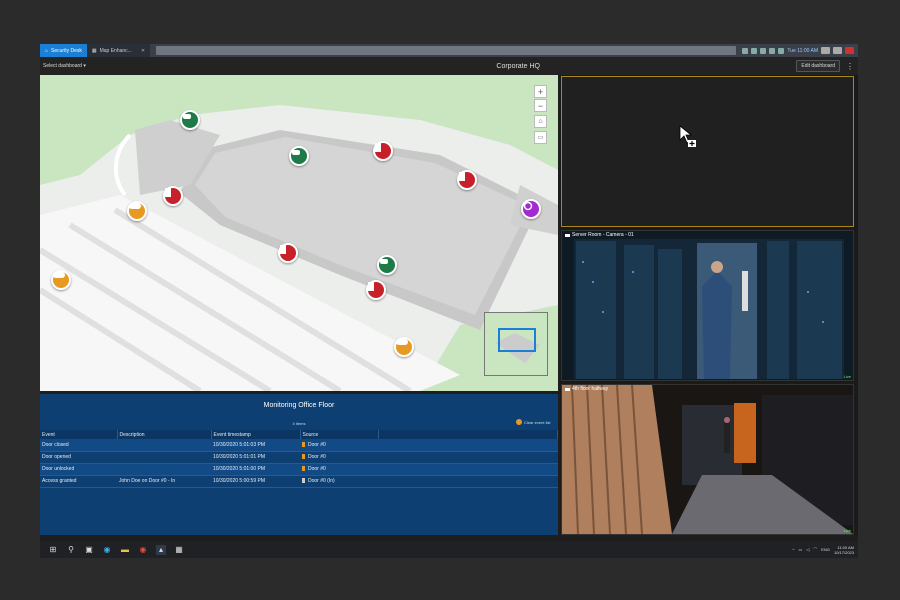 This screenshot has height=600, width=900. Describe the element at coordinates (143, 550) in the screenshot. I see `chrome-browser-icon: ◉` at that location.